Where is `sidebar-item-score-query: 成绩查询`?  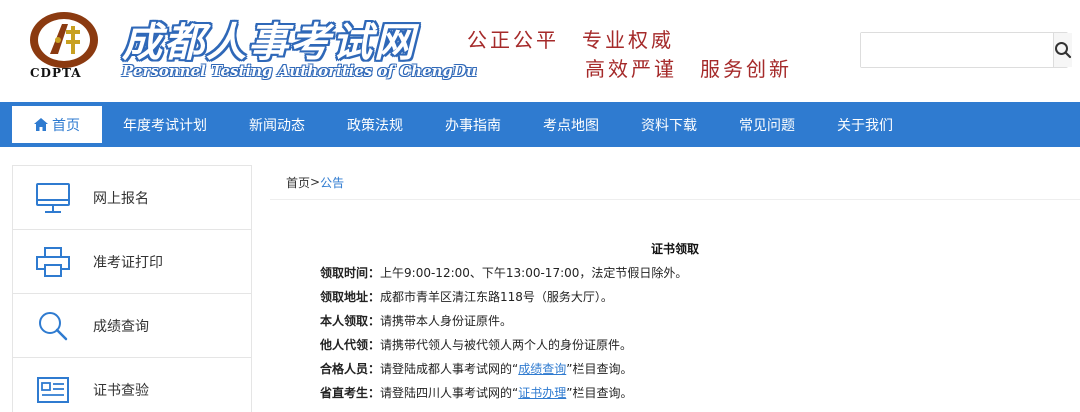
sidebar-item-score-query: 成绩查询 is located at coordinates (132, 326).